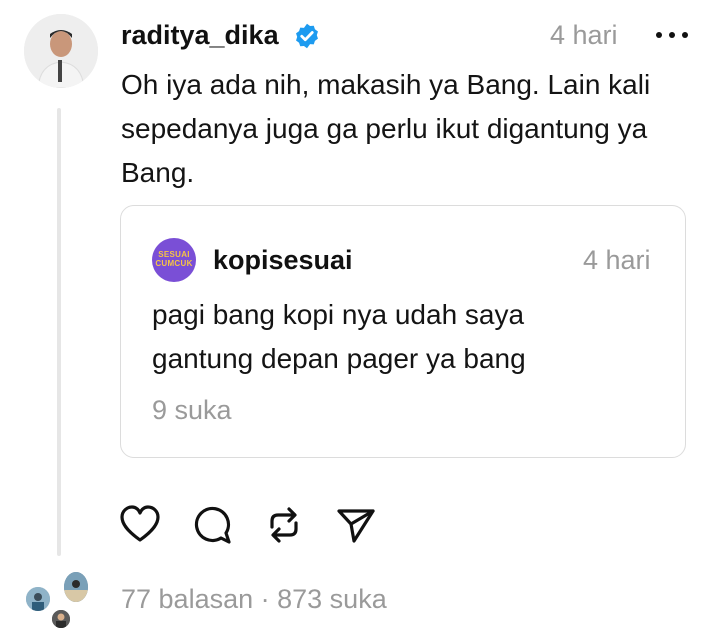  Describe the element at coordinates (332, 599) in the screenshot. I see `like-count: 873 suka` at that location.